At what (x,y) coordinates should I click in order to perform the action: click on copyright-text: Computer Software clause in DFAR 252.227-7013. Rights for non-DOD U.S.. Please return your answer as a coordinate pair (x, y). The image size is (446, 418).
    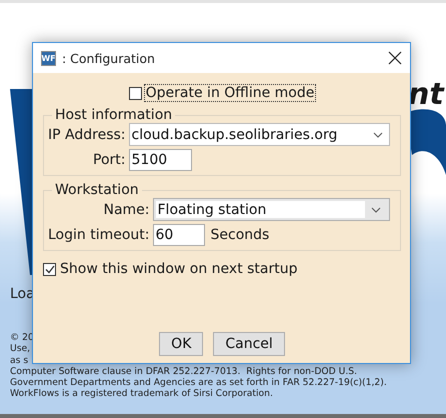
    Looking at the image, I should click on (184, 372).